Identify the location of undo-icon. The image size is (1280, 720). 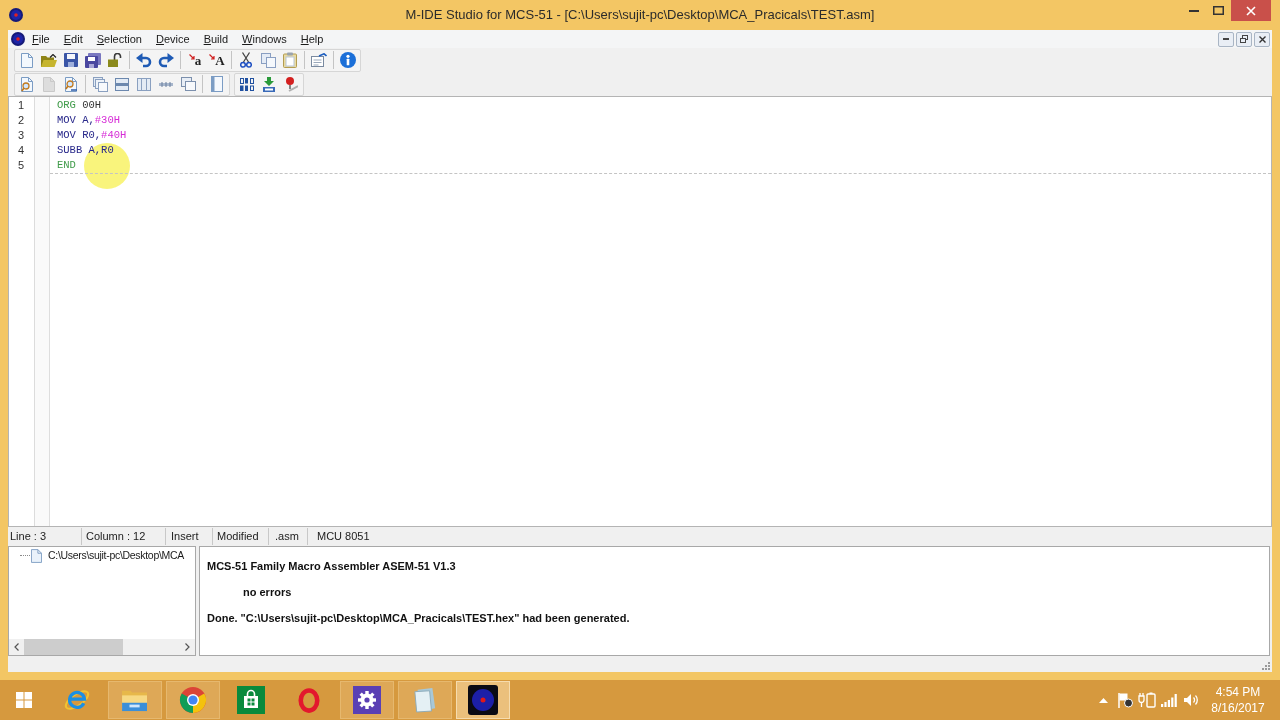
(144, 60).